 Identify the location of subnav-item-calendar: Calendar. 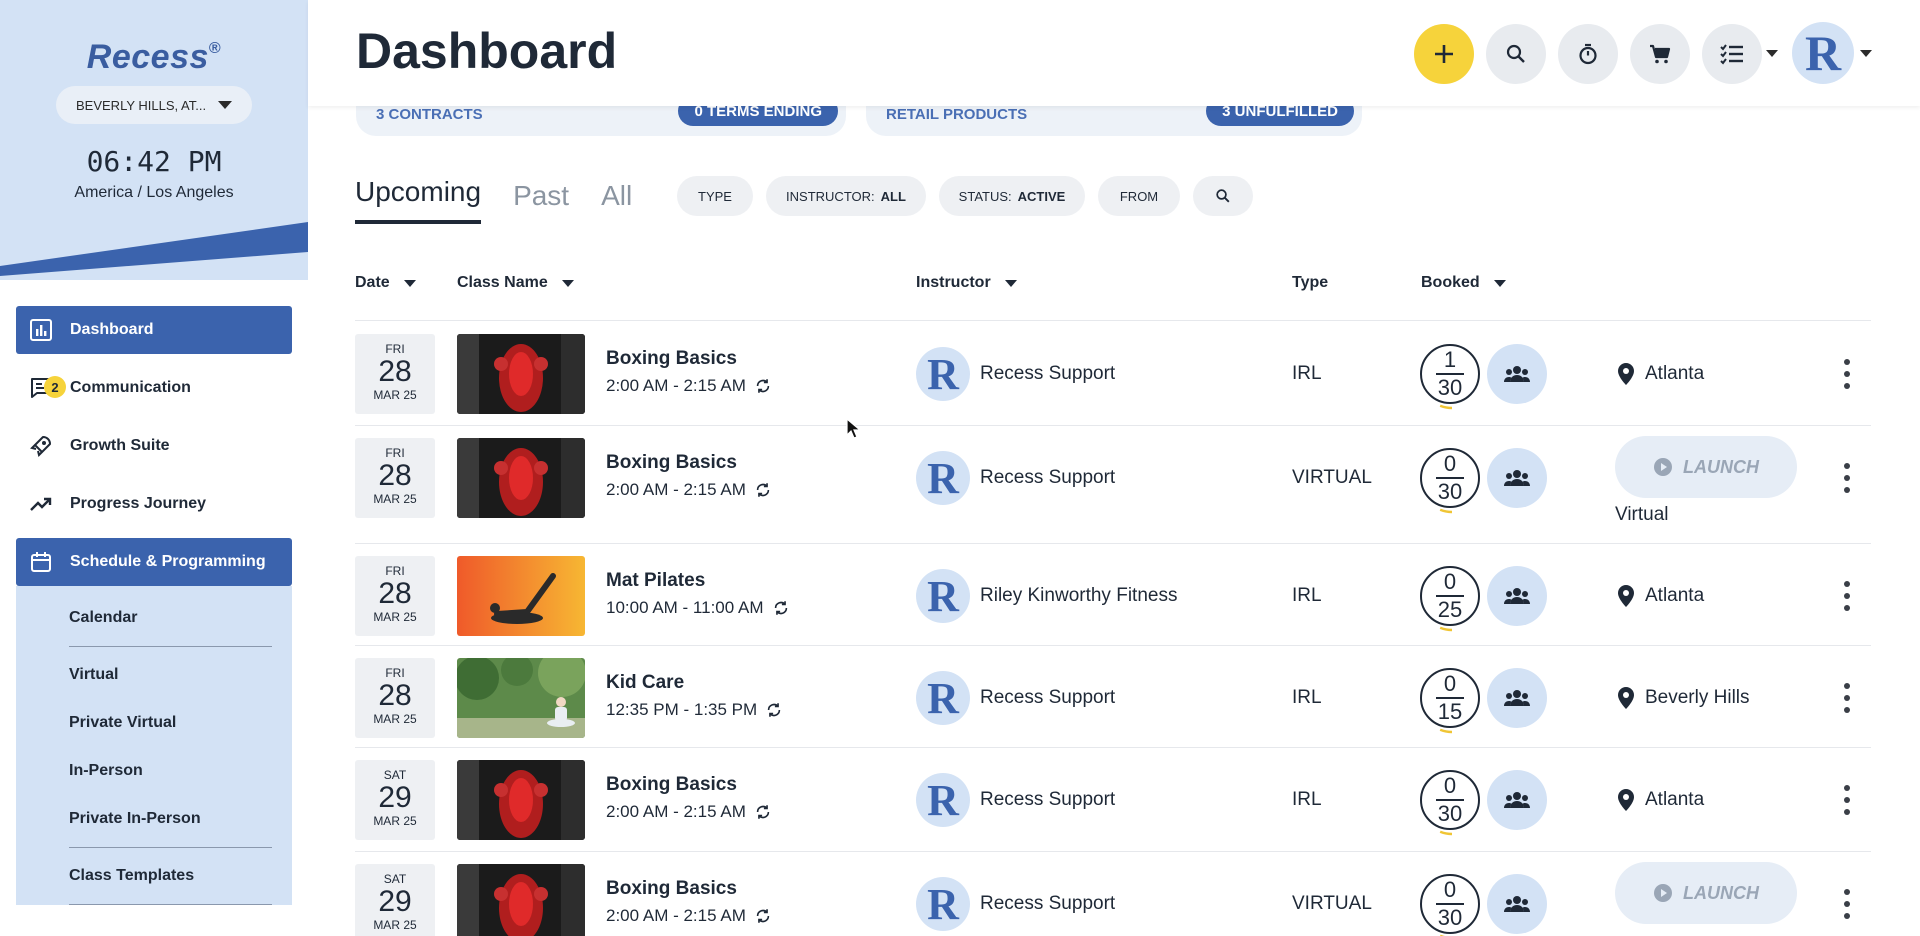
(154, 618).